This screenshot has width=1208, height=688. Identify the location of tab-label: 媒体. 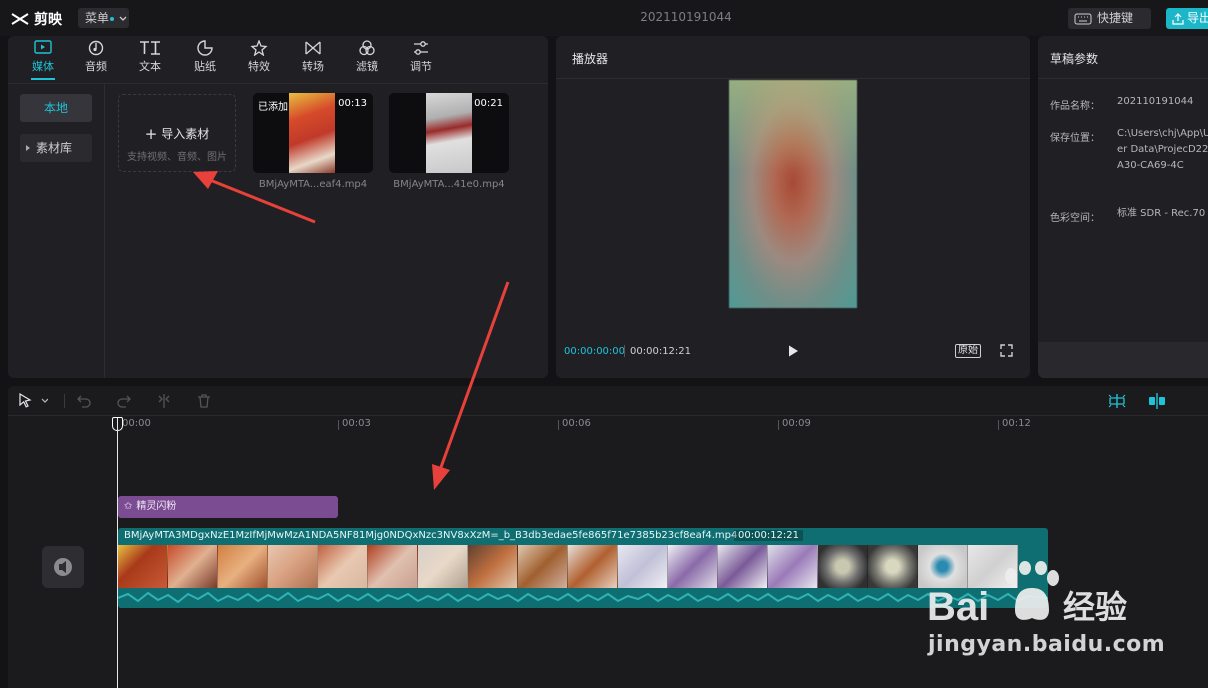
(43, 66).